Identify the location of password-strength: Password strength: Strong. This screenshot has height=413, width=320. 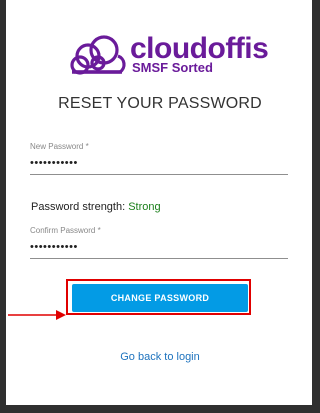
(96, 207).